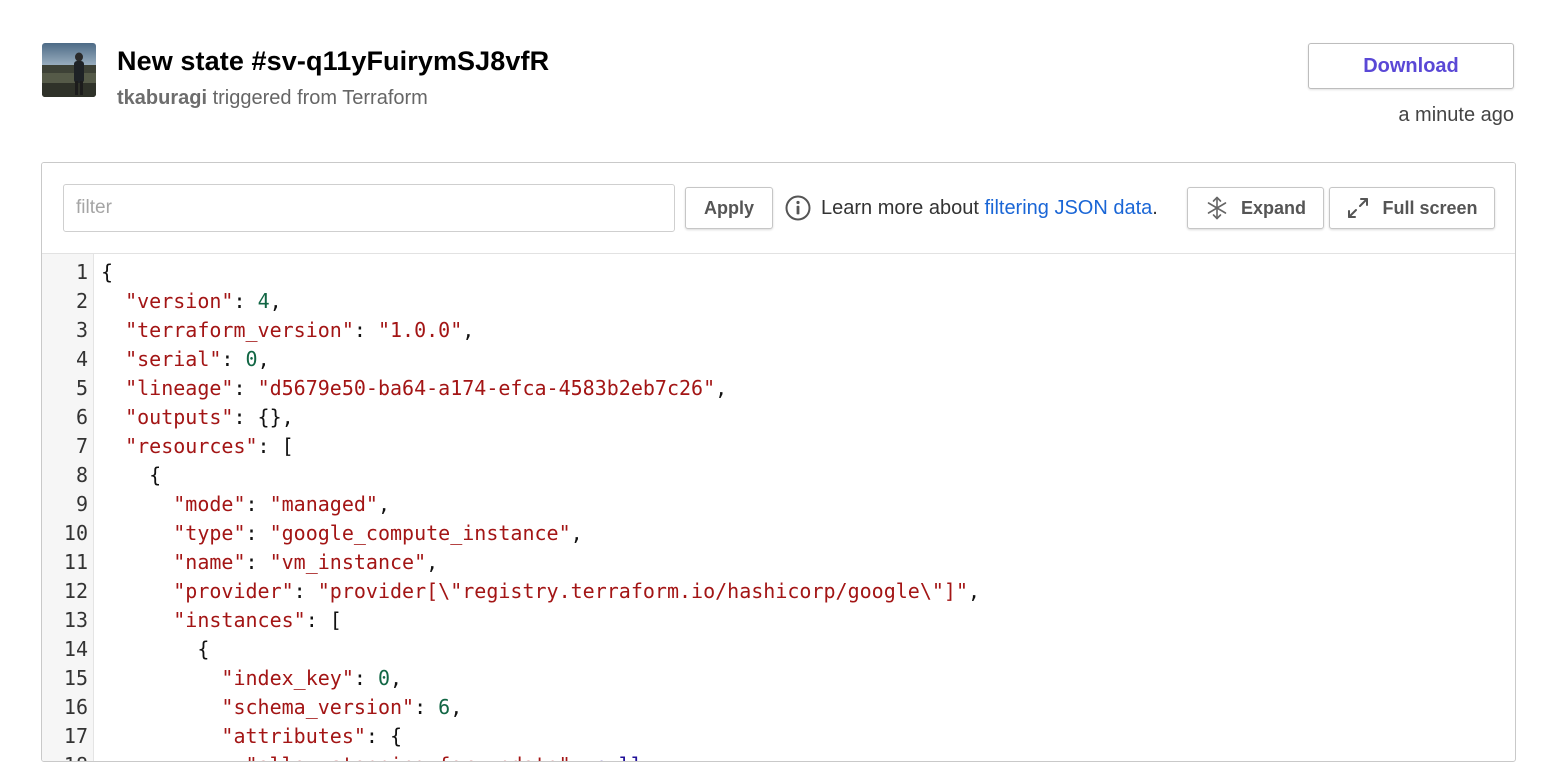 Image resolution: width=1548 pixels, height=780 pixels. I want to click on code-token: "outputs", so click(179, 417).